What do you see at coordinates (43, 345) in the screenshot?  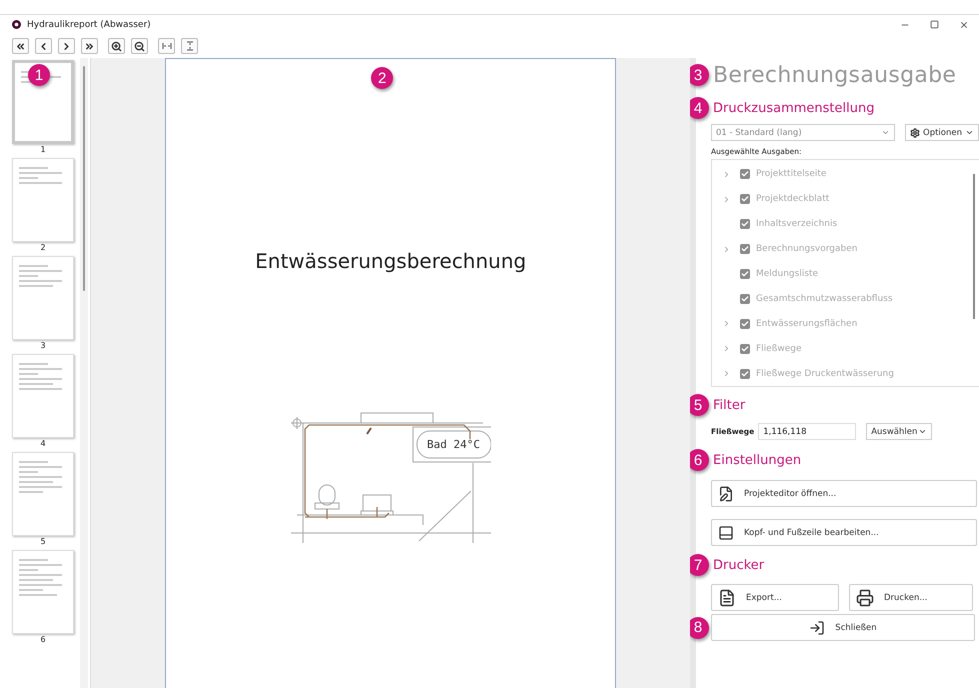 I see `page-number: 3` at bounding box center [43, 345].